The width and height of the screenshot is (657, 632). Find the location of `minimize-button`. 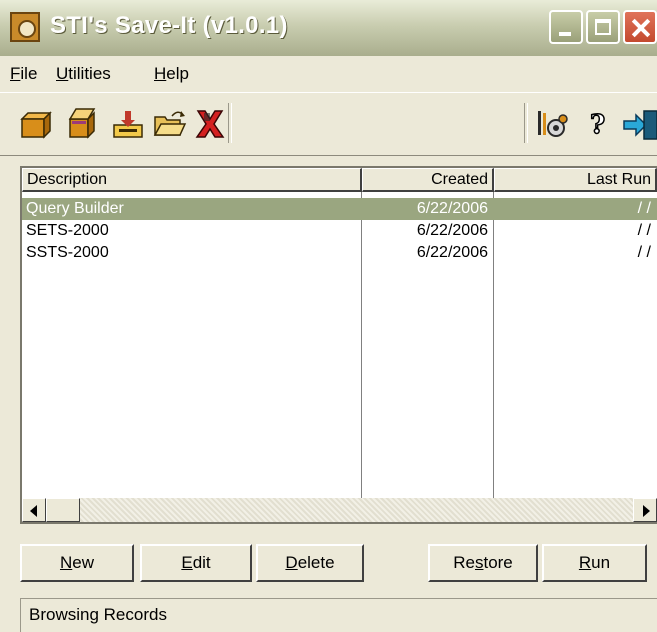

minimize-button is located at coordinates (566, 27).